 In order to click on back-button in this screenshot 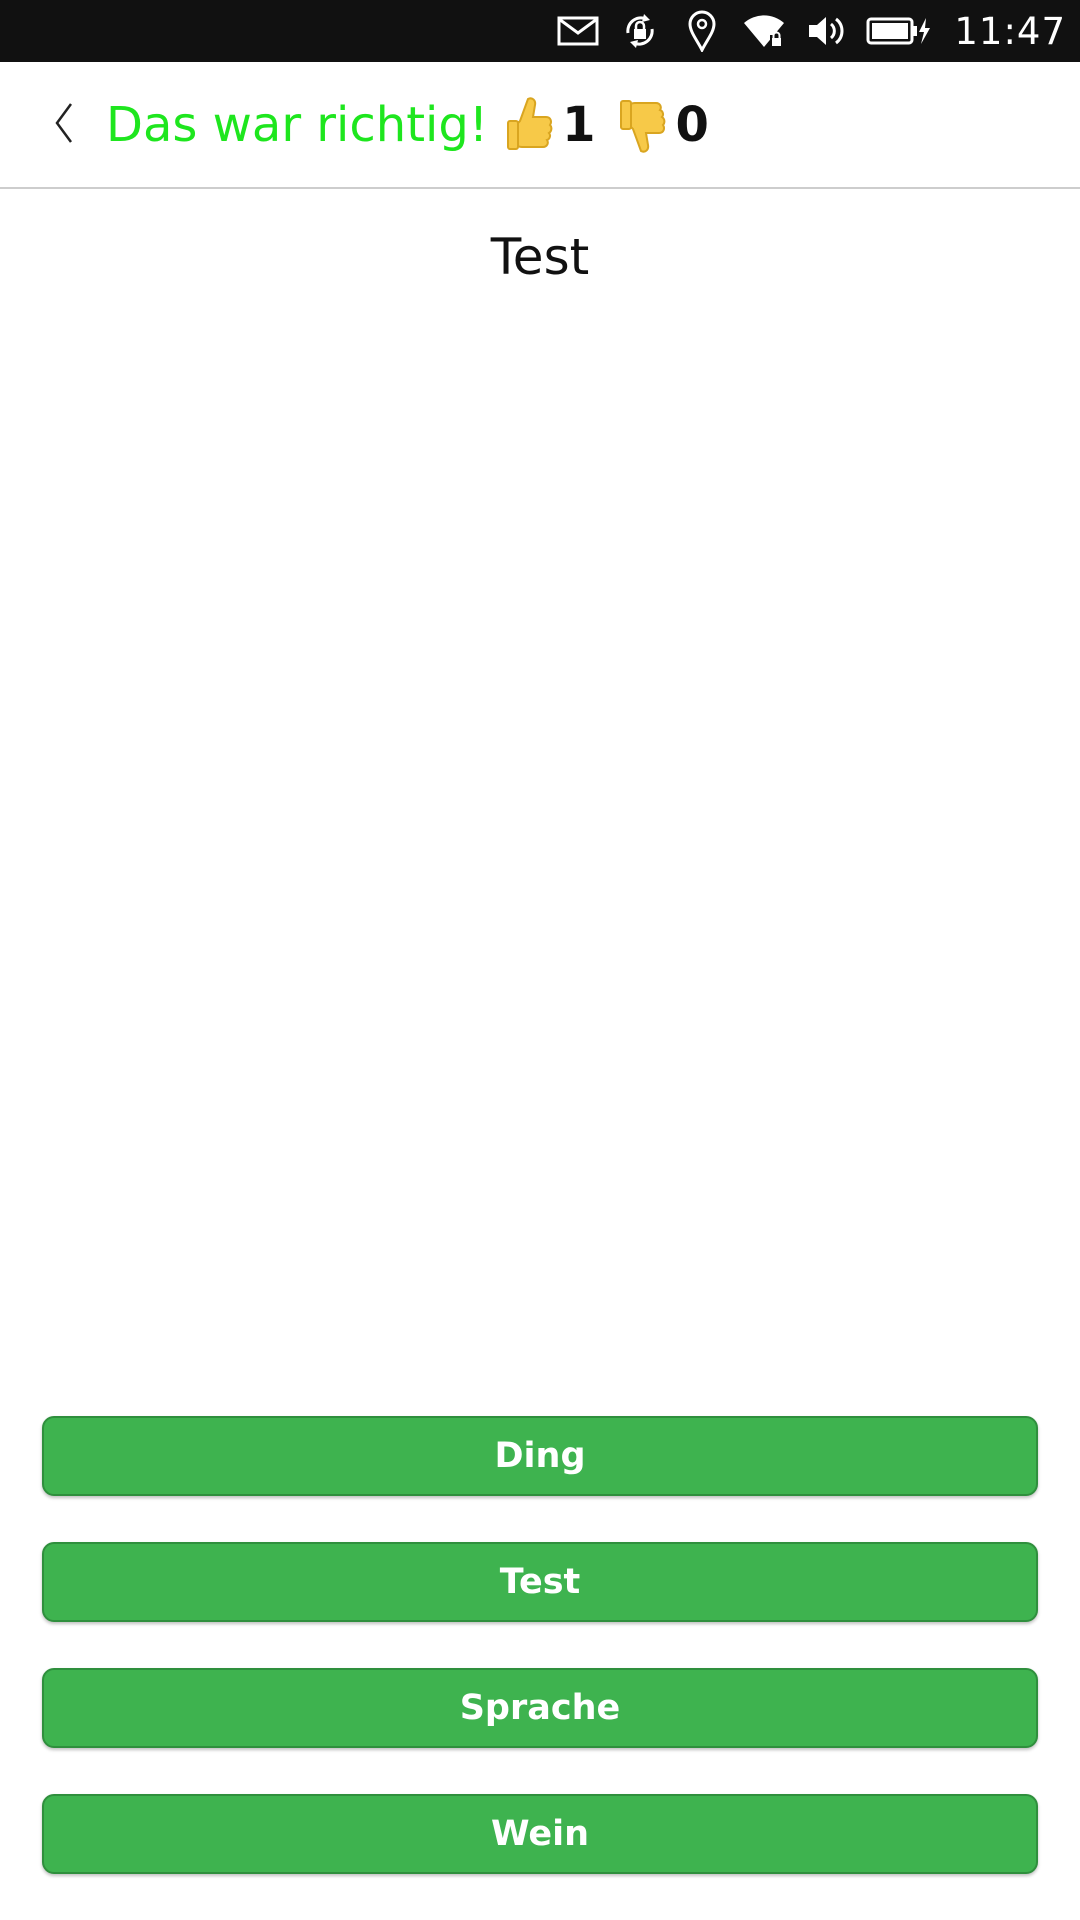, I will do `click(64, 125)`.